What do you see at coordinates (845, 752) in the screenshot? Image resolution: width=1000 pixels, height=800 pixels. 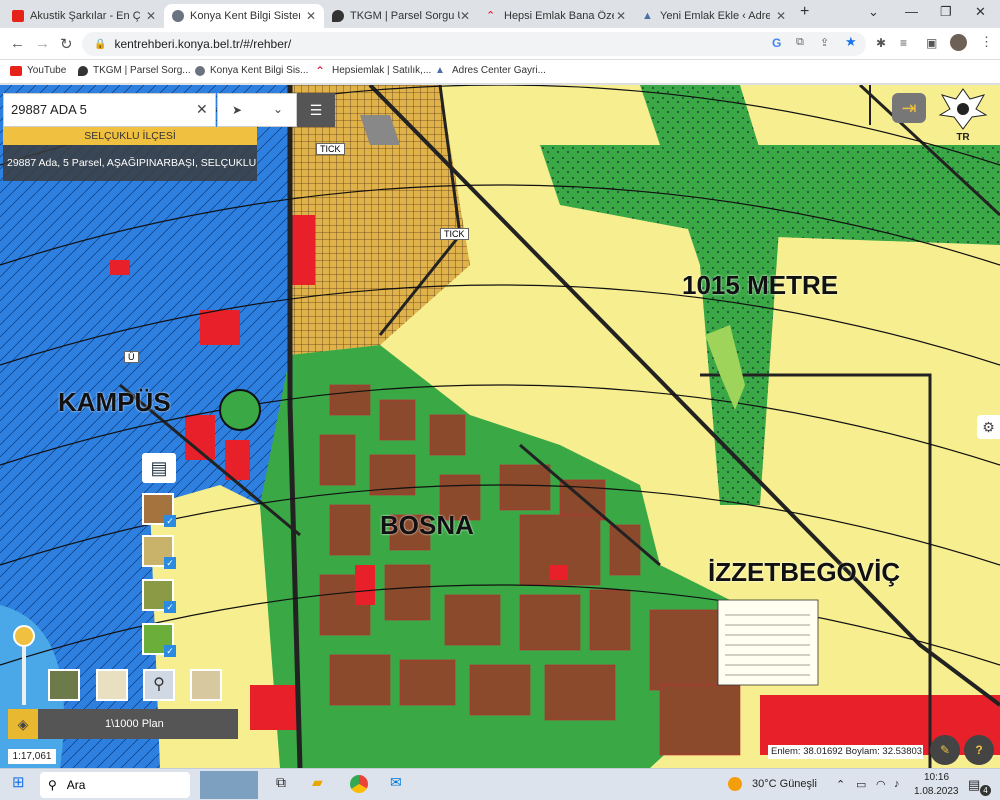 I see `coordinate-readout: Enlem: 38.01692 Boylam: 32.53803` at bounding box center [845, 752].